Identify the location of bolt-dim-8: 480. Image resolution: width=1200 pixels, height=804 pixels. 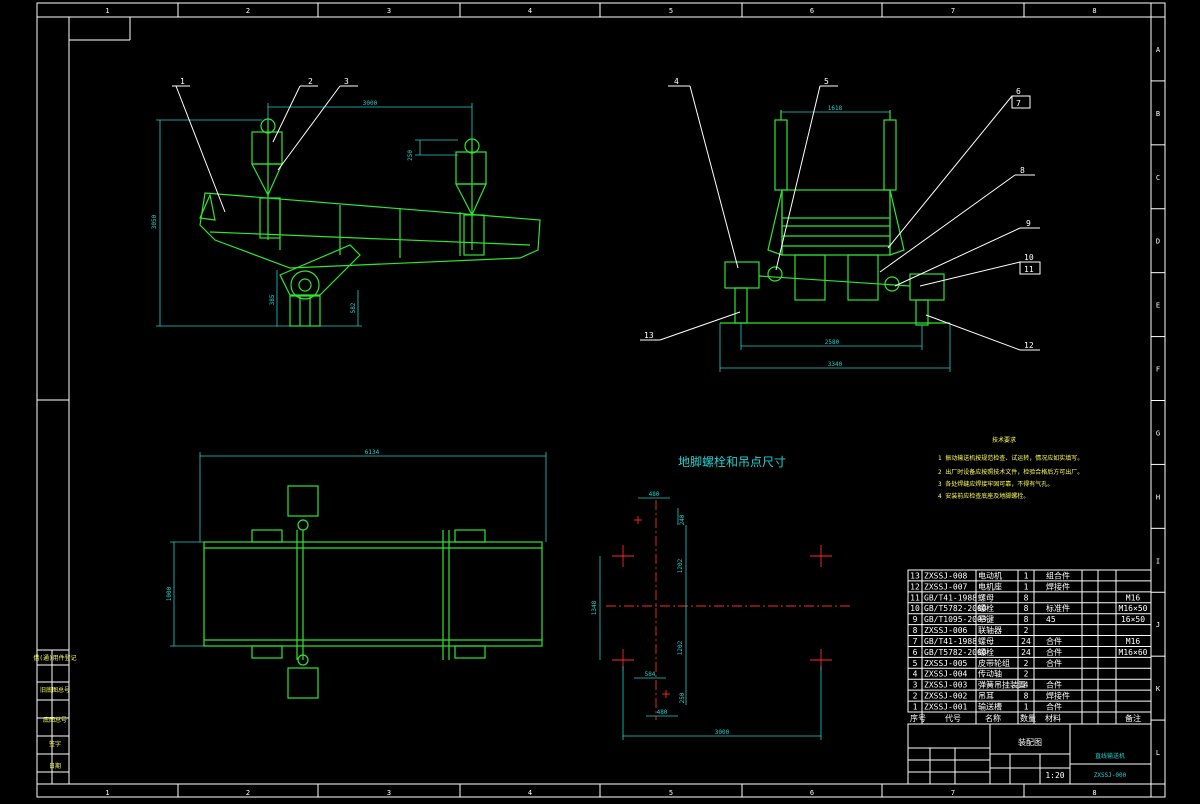
(662, 712).